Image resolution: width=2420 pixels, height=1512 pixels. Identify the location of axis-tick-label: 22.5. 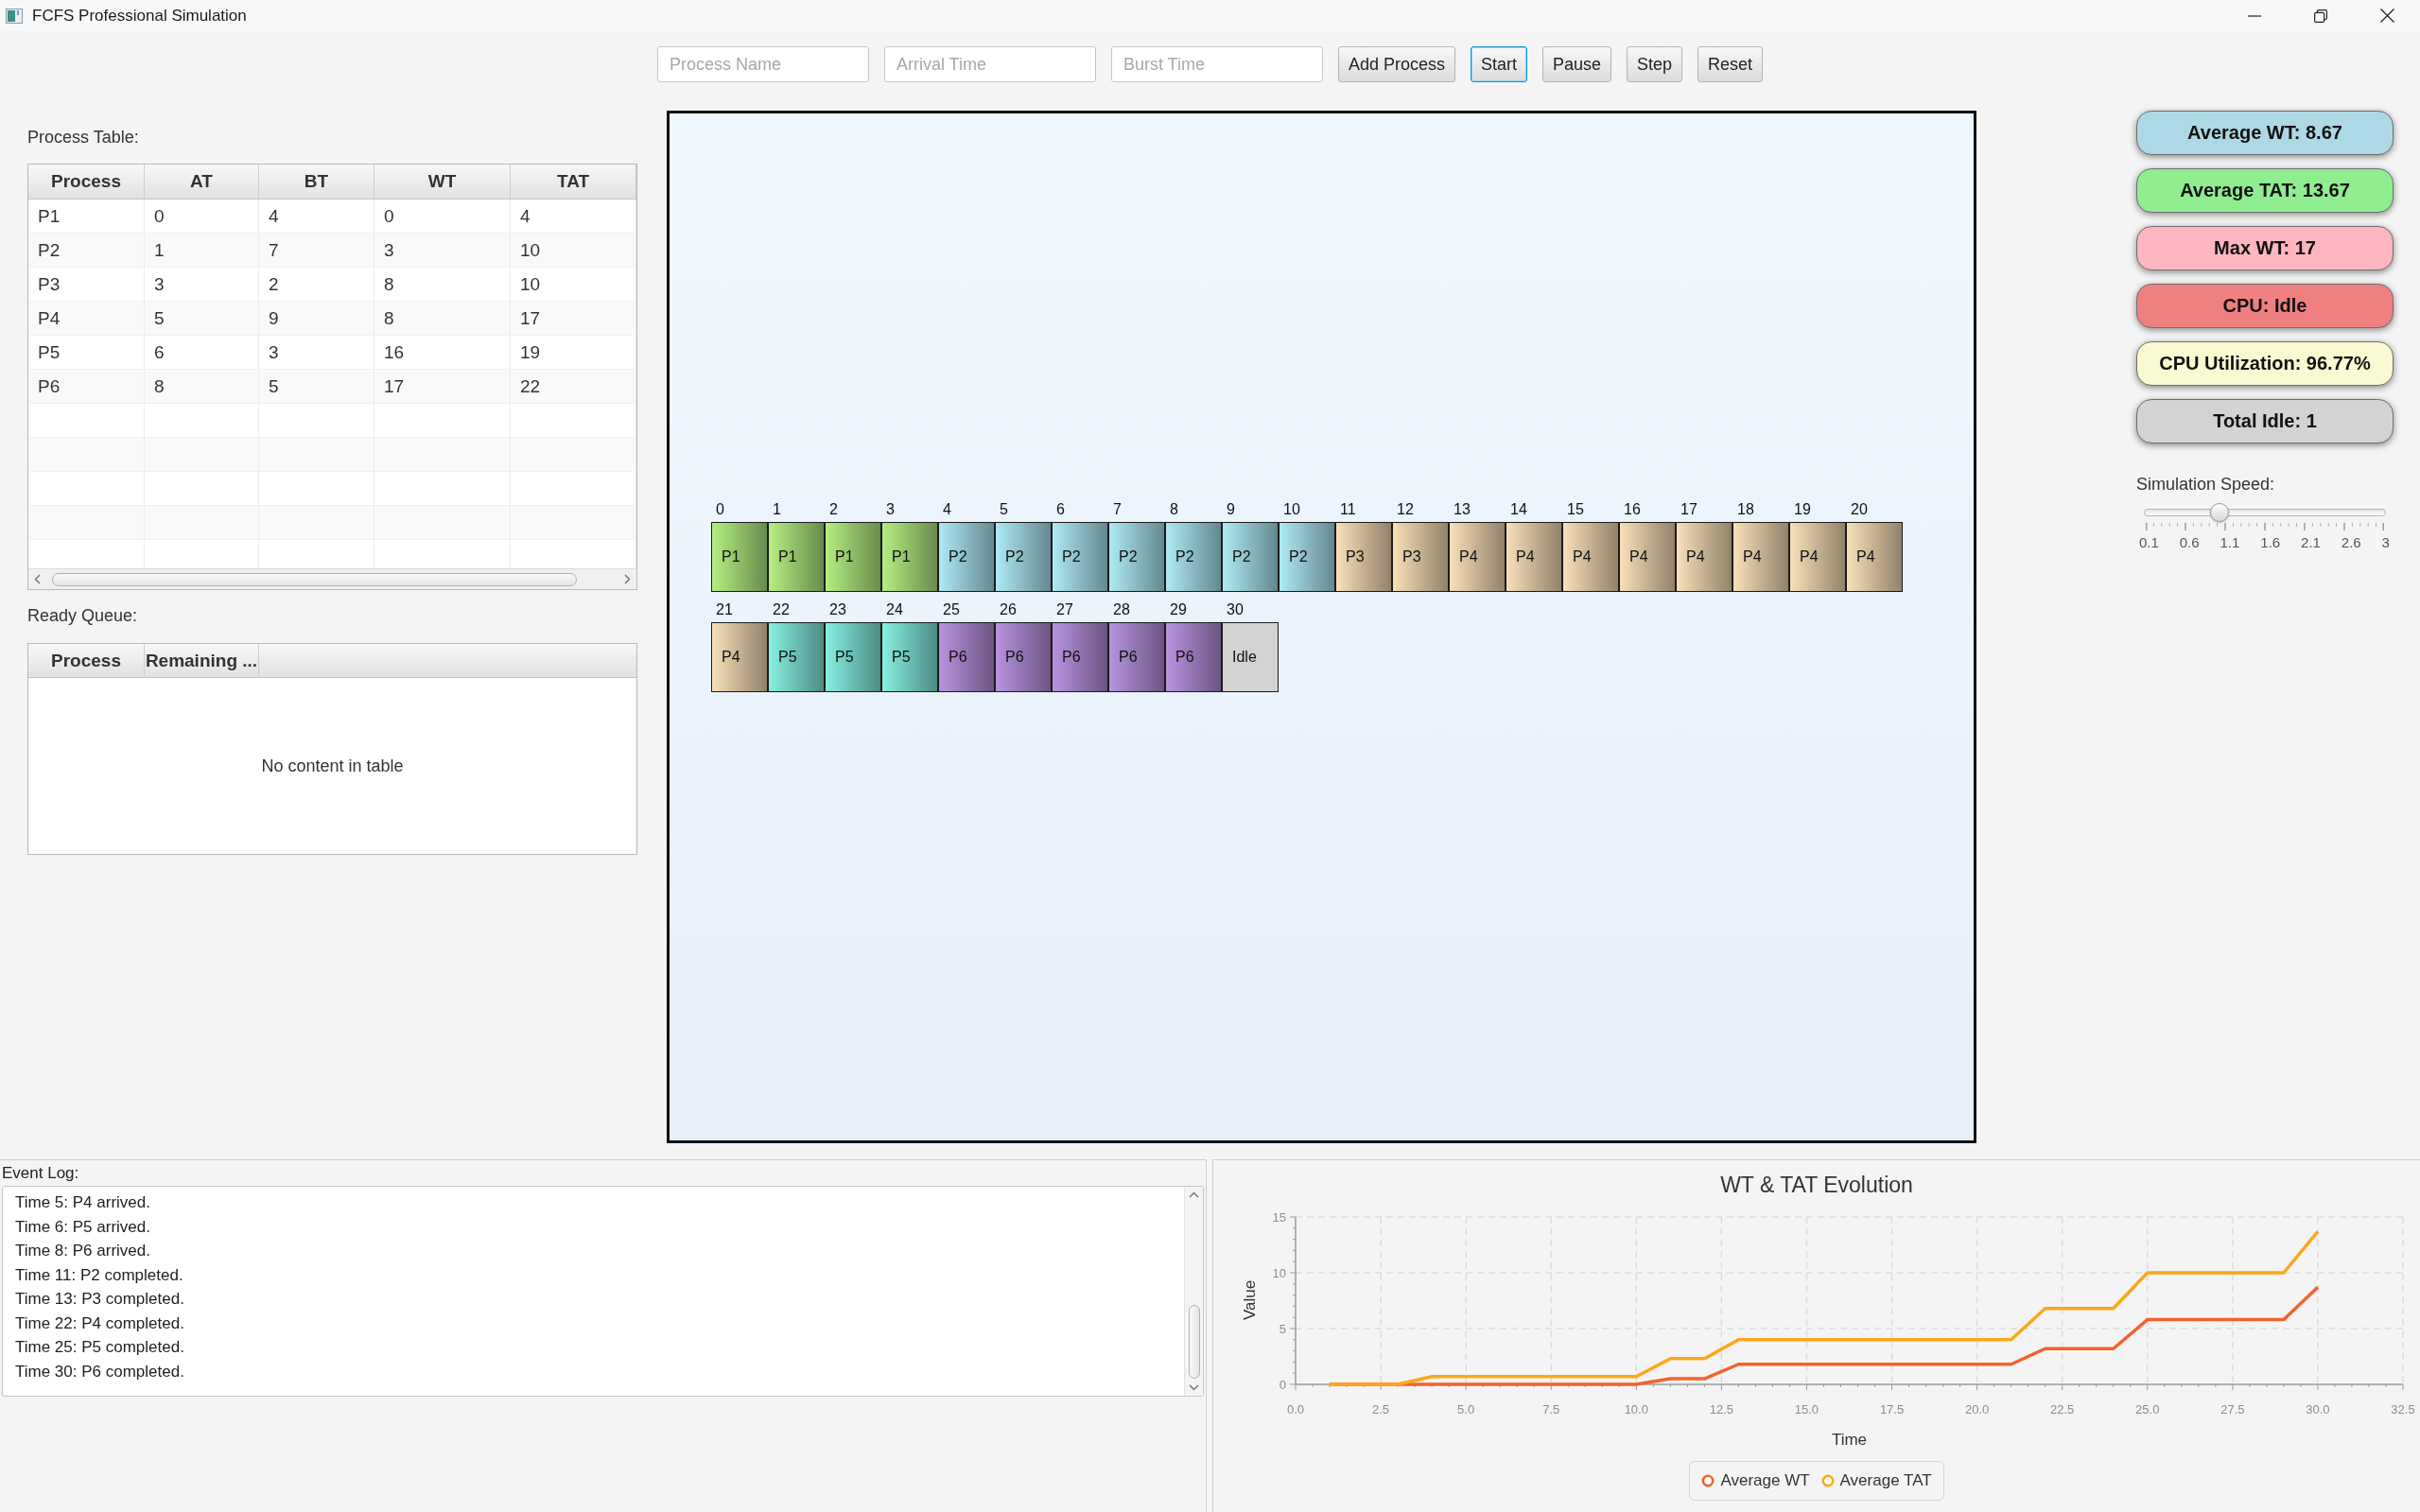
(2062, 1409).